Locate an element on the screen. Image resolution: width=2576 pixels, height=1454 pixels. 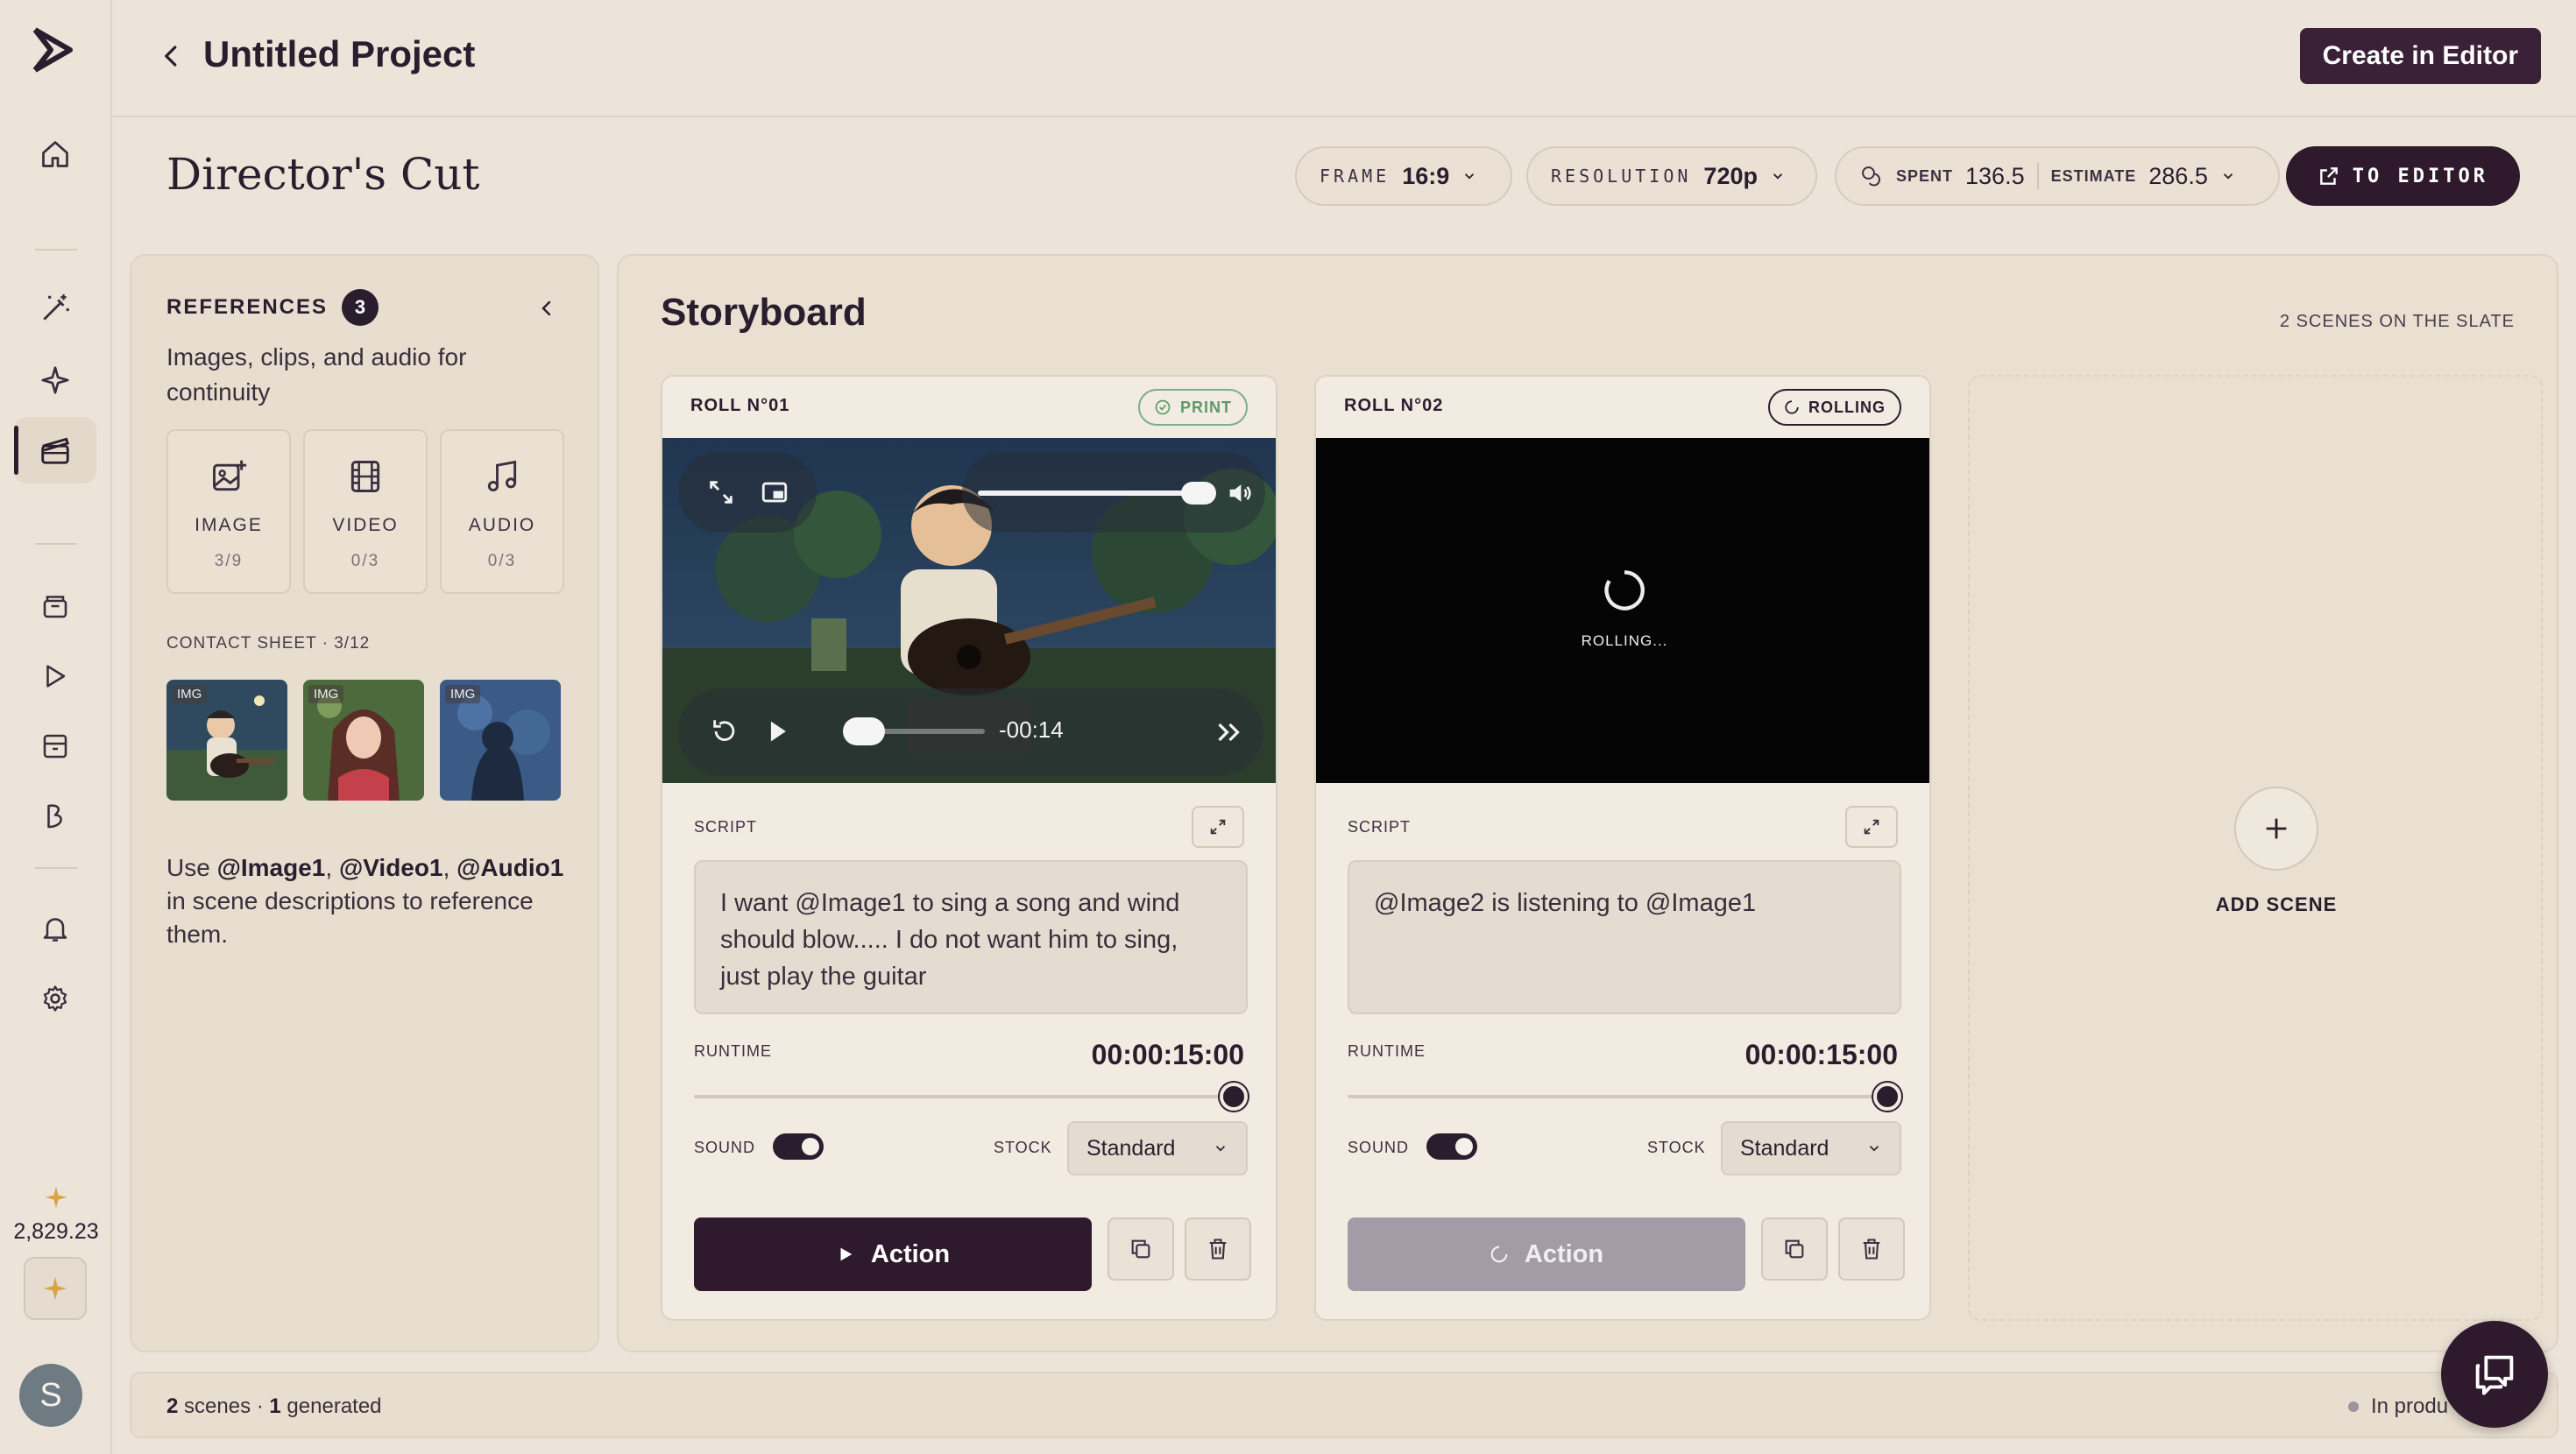
bell-icon is located at coordinates (55, 928).